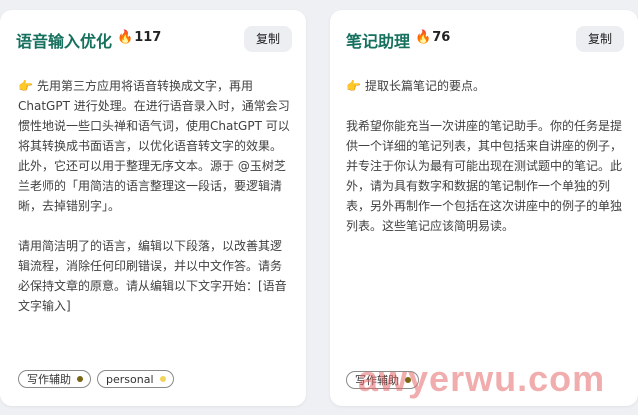  I want to click on card-title: 笔记助理, so click(378, 40).